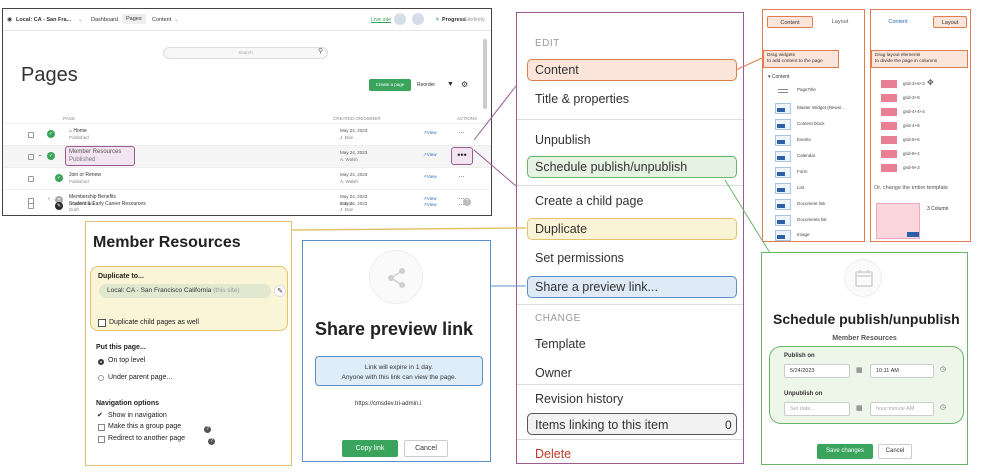 The height and width of the screenshot is (476, 981). What do you see at coordinates (464, 84) in the screenshot?
I see `gear-icon: ⚙` at bounding box center [464, 84].